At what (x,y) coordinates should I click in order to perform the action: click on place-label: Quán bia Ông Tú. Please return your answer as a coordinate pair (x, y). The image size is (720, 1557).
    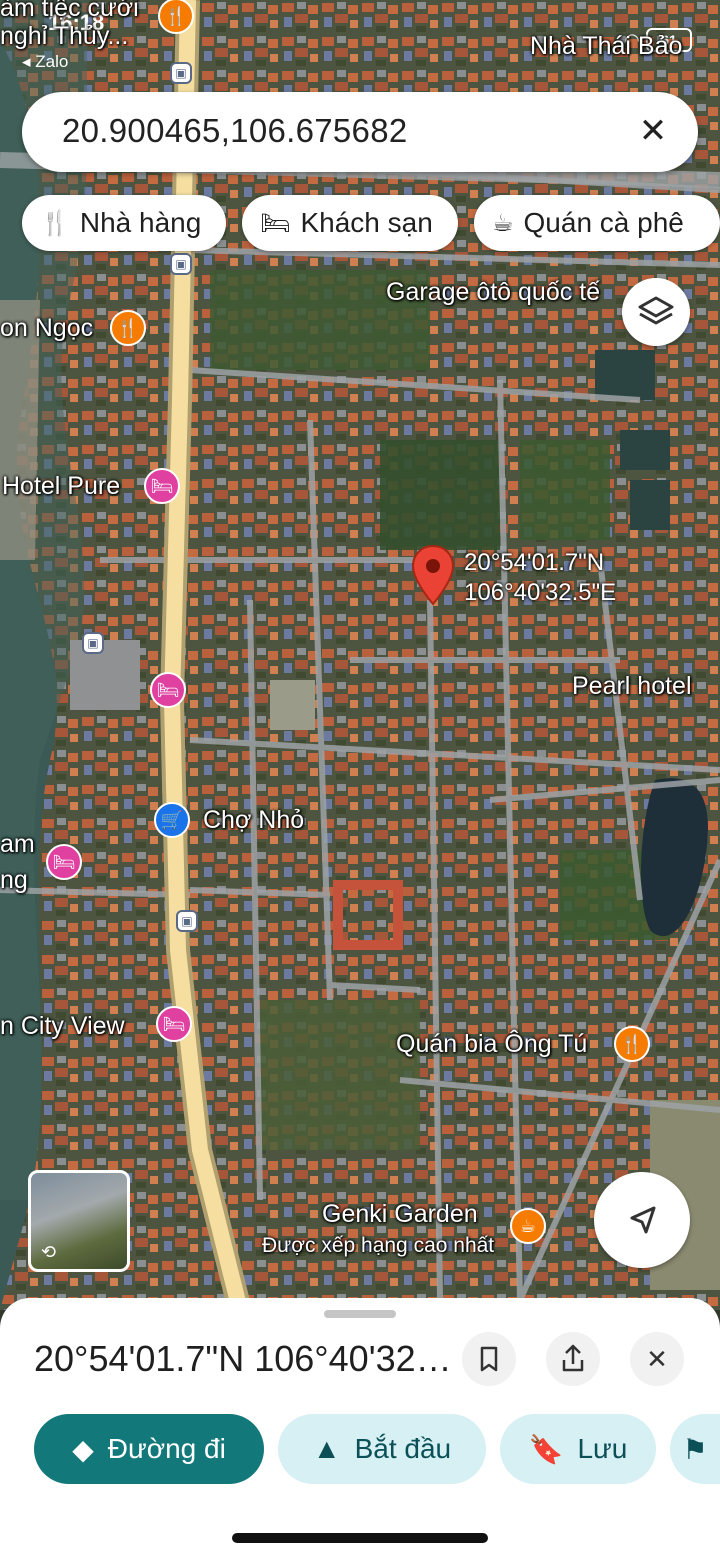
    Looking at the image, I should click on (491, 1044).